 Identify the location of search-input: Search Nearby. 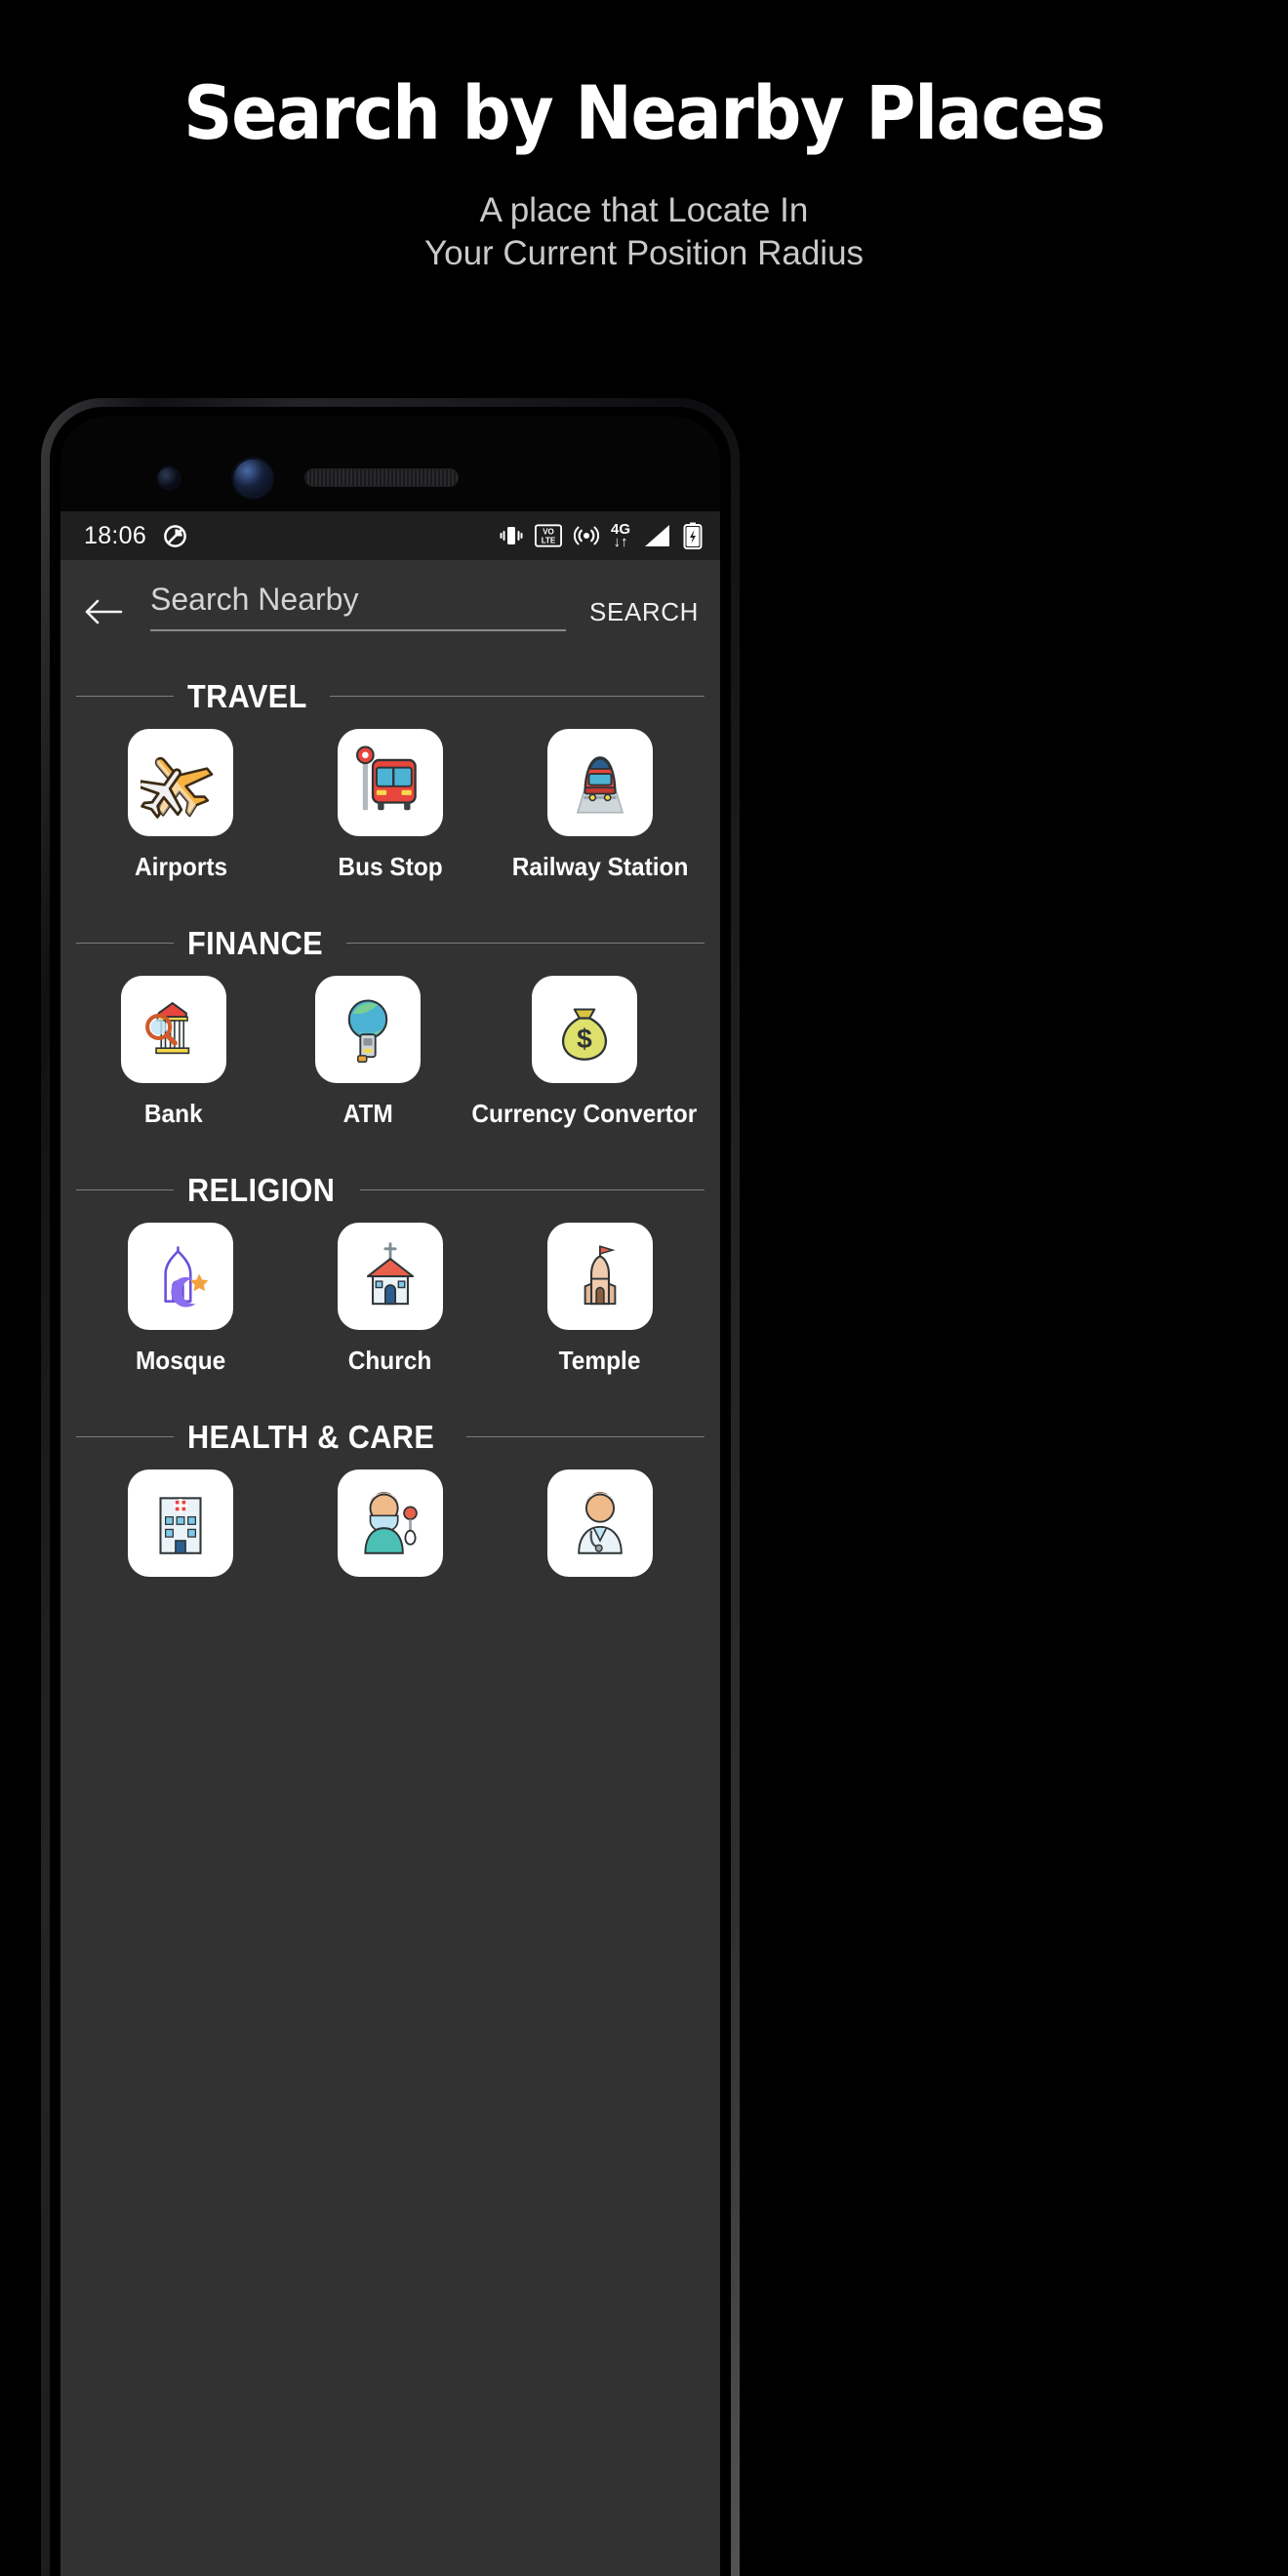
(355, 612).